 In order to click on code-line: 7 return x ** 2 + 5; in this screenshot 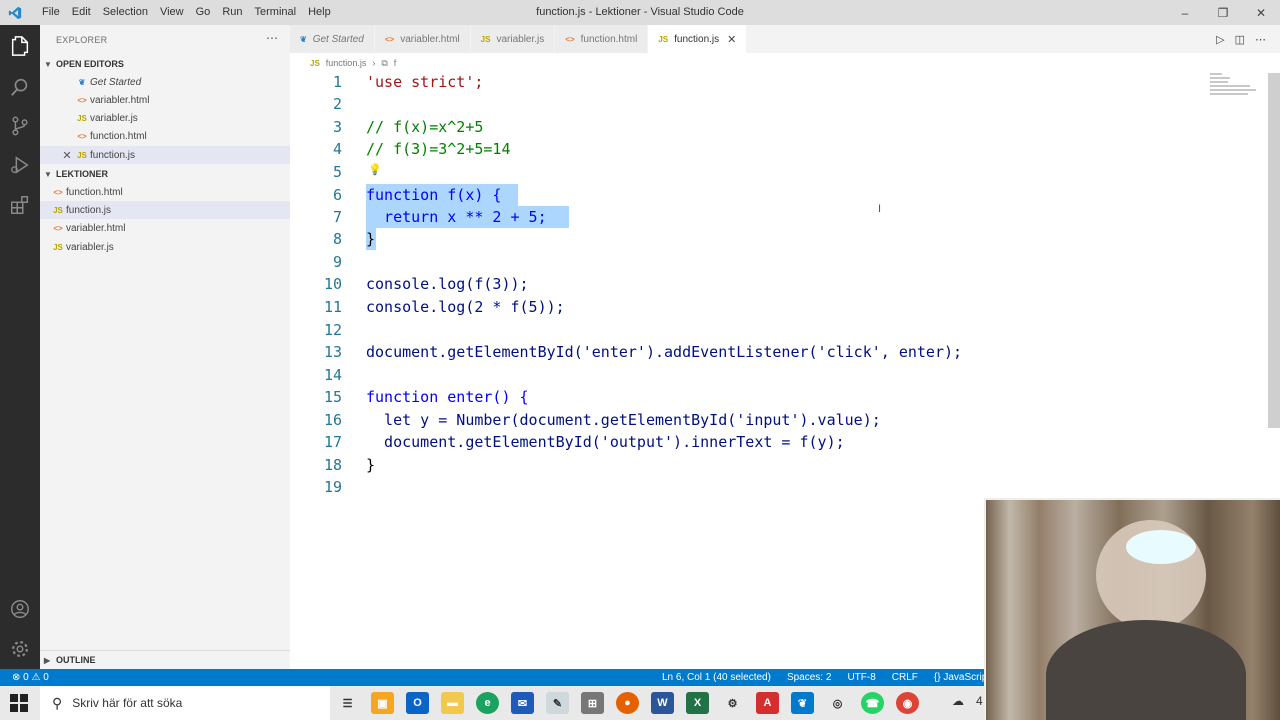, I will do `click(439, 217)`.